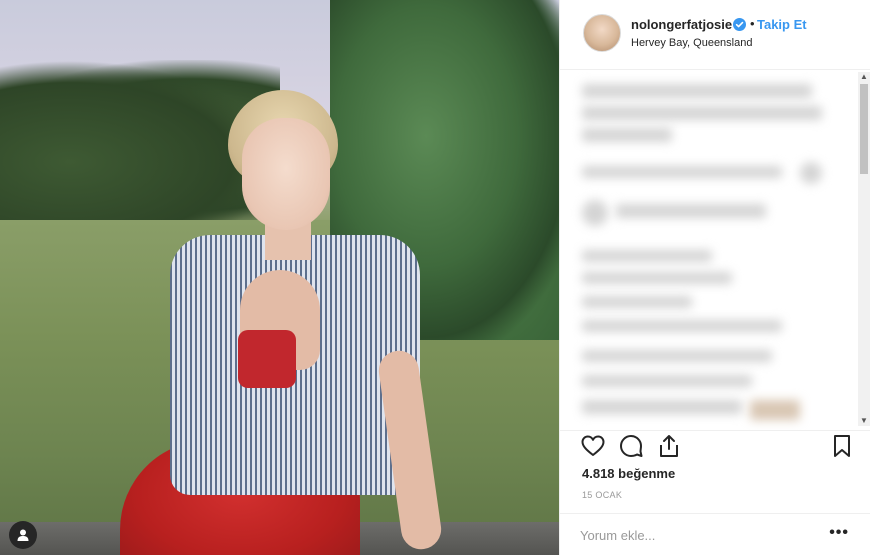 The height and width of the screenshot is (555, 870). I want to click on user-tag-icon, so click(23, 535).